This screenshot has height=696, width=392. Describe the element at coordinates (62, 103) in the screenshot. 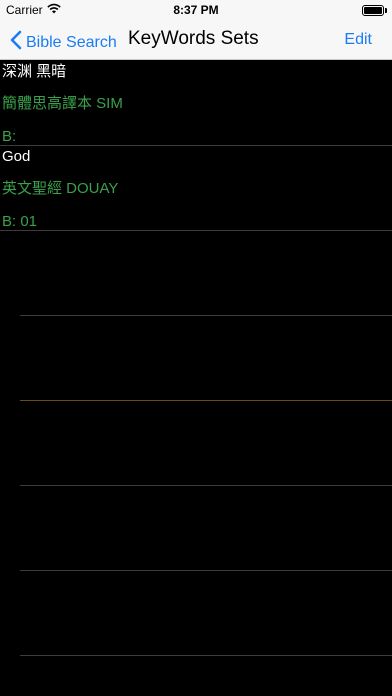

I see `translation-text: 簡體思高譯本 SIM` at that location.